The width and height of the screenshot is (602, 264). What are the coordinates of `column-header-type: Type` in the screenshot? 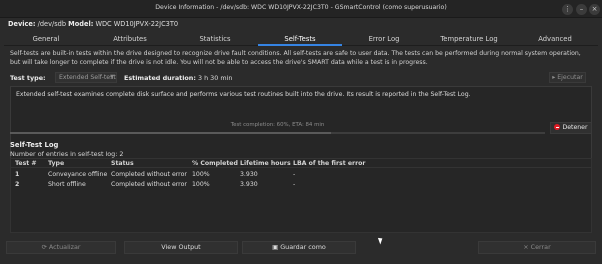 It's located at (56, 163).